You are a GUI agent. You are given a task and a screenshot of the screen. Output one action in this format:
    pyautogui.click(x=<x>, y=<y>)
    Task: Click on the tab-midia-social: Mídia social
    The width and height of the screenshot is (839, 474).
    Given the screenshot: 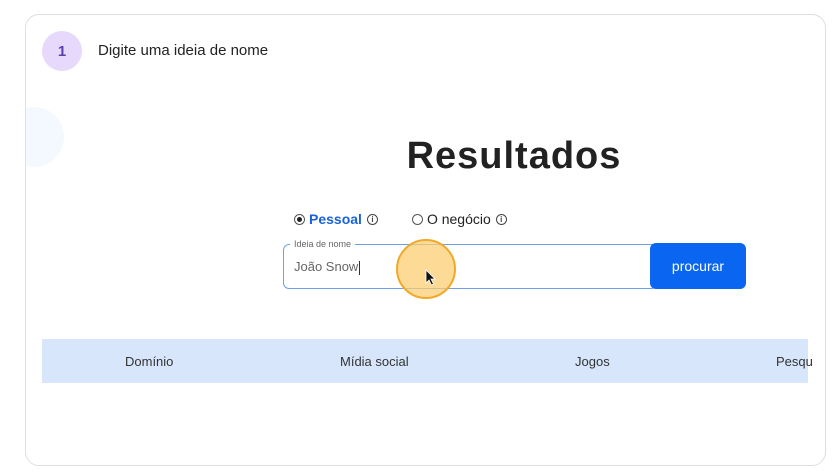 What is the action you would take?
    pyautogui.click(x=374, y=361)
    